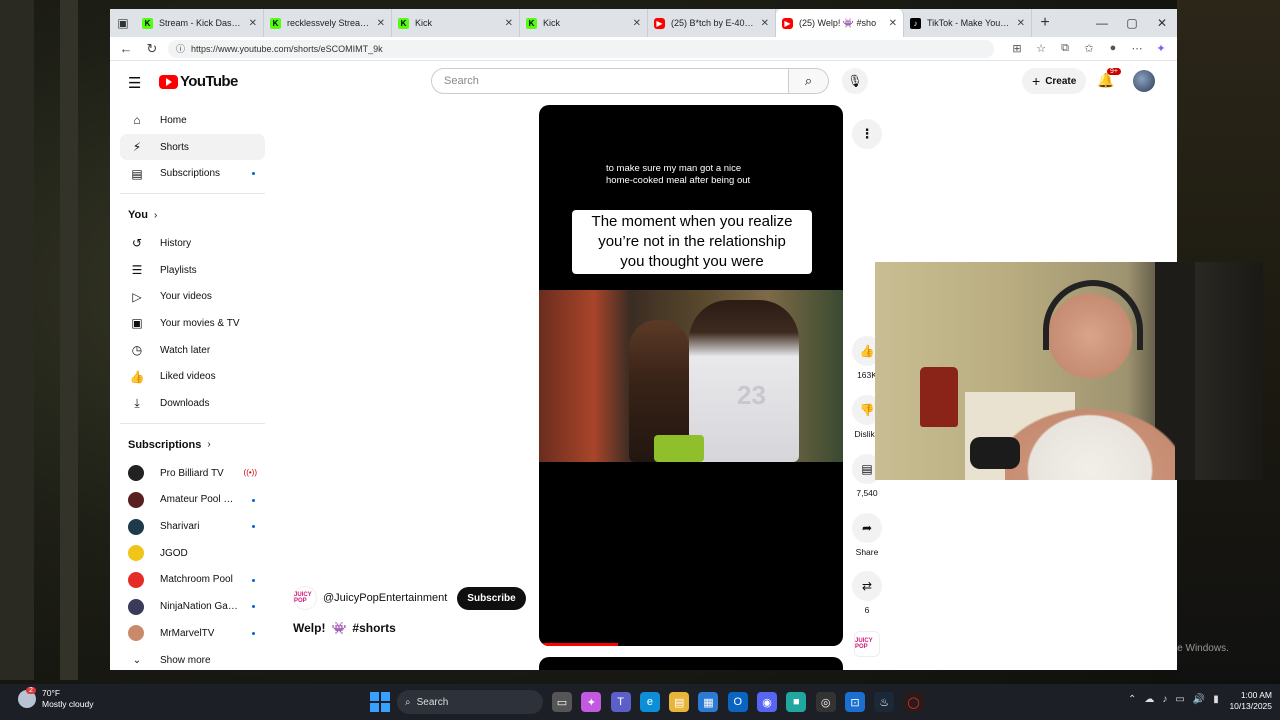 Image resolution: width=1280 pixels, height=720 pixels. What do you see at coordinates (491, 598) in the screenshot?
I see `subscribe-button: Subscribe` at bounding box center [491, 598].